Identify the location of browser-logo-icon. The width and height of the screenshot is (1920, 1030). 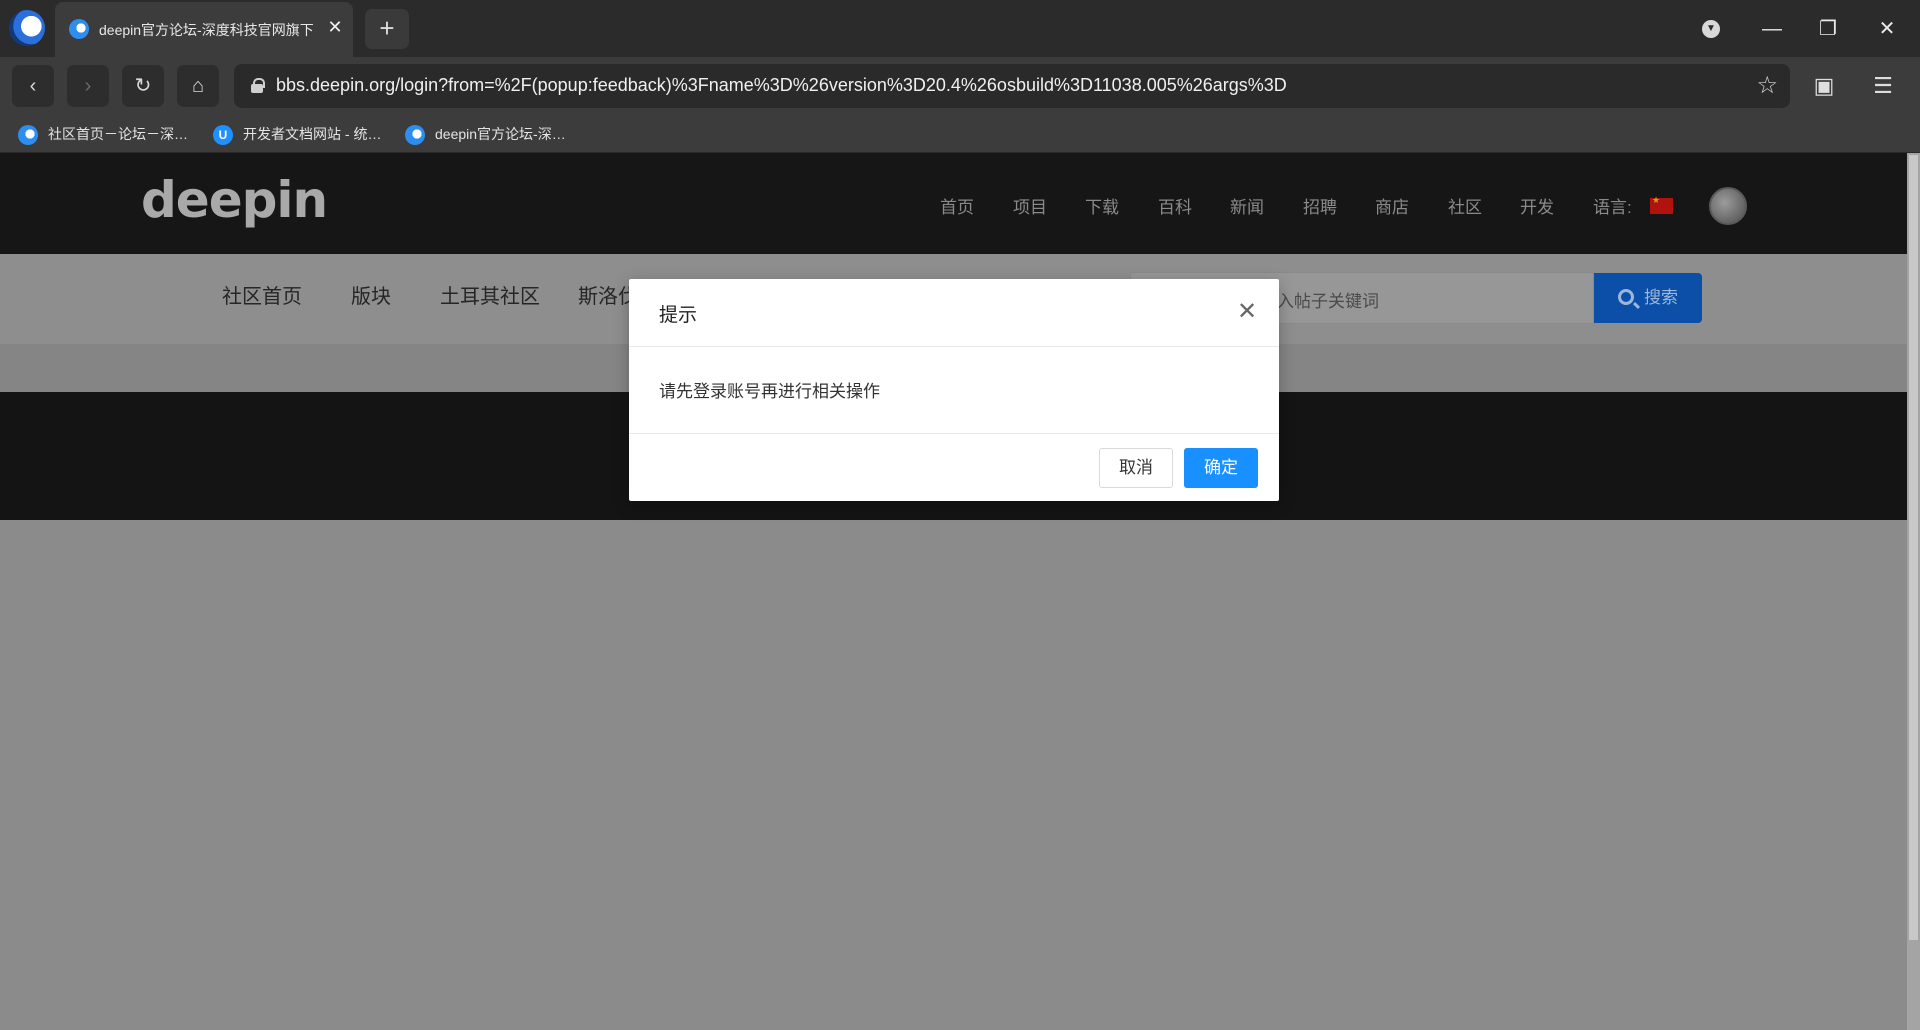
(27, 28).